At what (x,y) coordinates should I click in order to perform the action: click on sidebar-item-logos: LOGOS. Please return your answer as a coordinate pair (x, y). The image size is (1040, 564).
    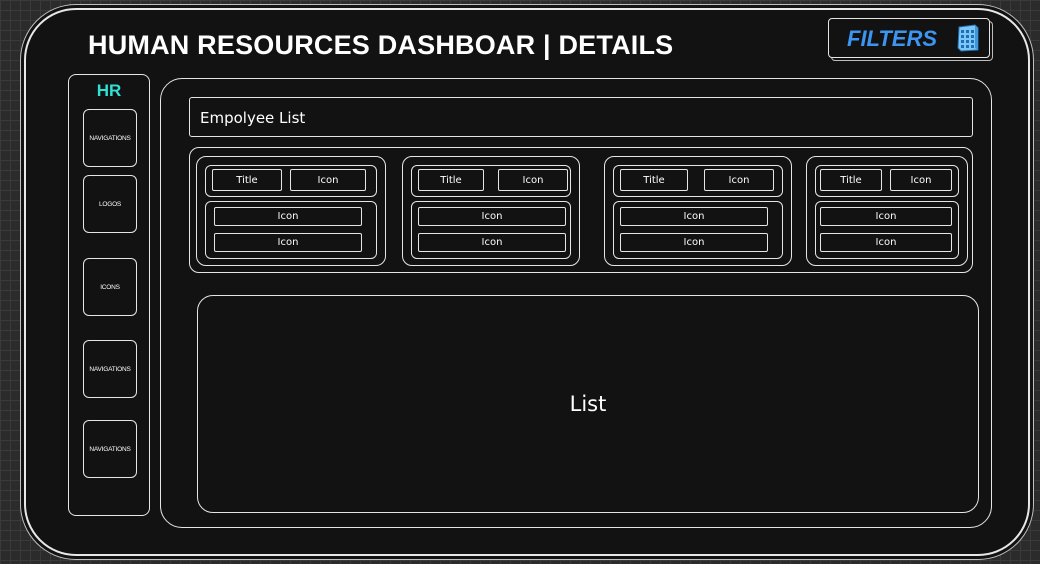
    Looking at the image, I should click on (110, 204).